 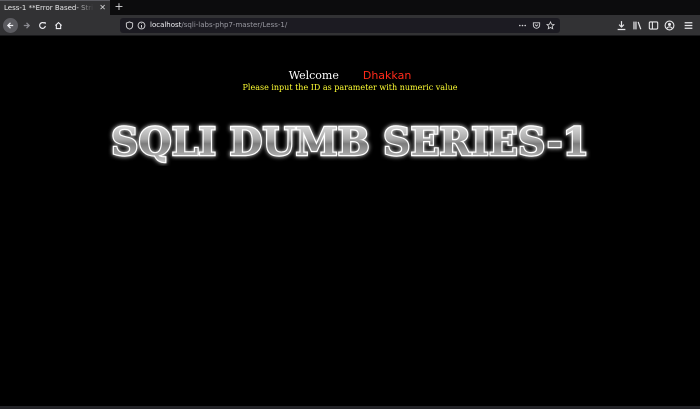 I want to click on back-icon, so click(x=10, y=25).